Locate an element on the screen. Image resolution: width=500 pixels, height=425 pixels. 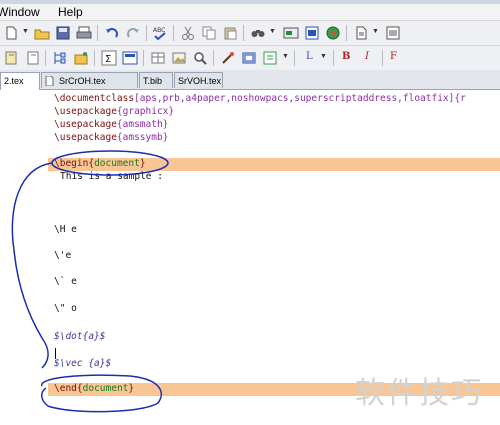
tab-label: SrVOH.tex is located at coordinates (200, 81).